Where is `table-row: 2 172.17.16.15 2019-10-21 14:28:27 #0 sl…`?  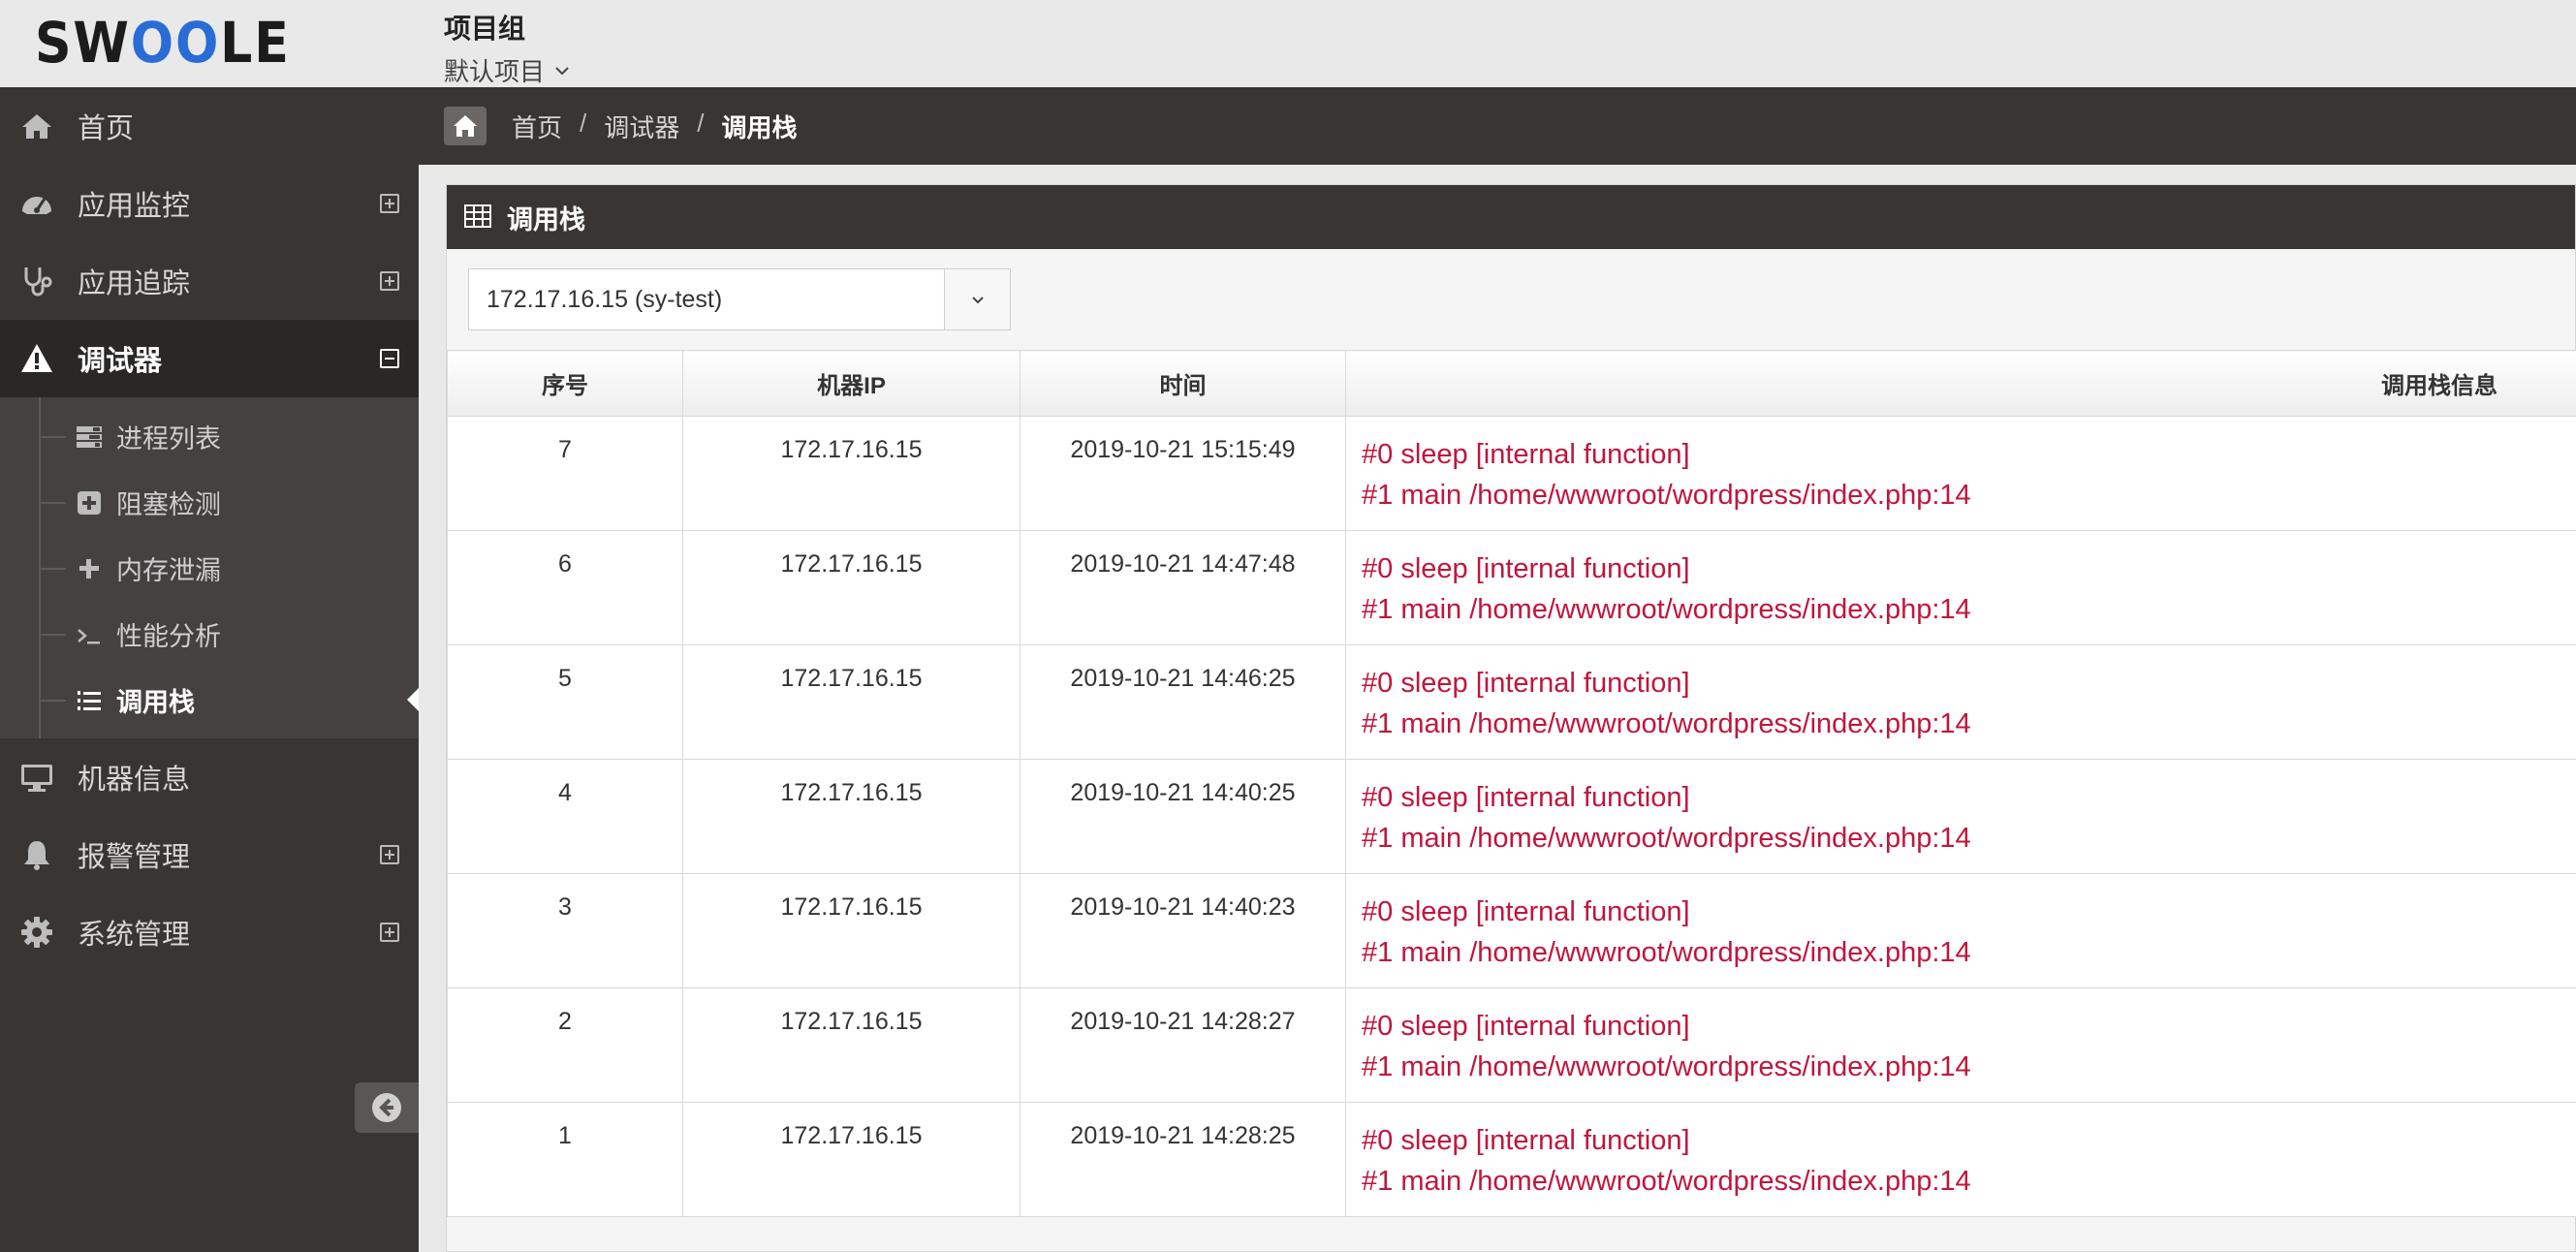 table-row: 2 172.17.16.15 2019-10-21 14:28:27 #0 sl… is located at coordinates (1511, 1045).